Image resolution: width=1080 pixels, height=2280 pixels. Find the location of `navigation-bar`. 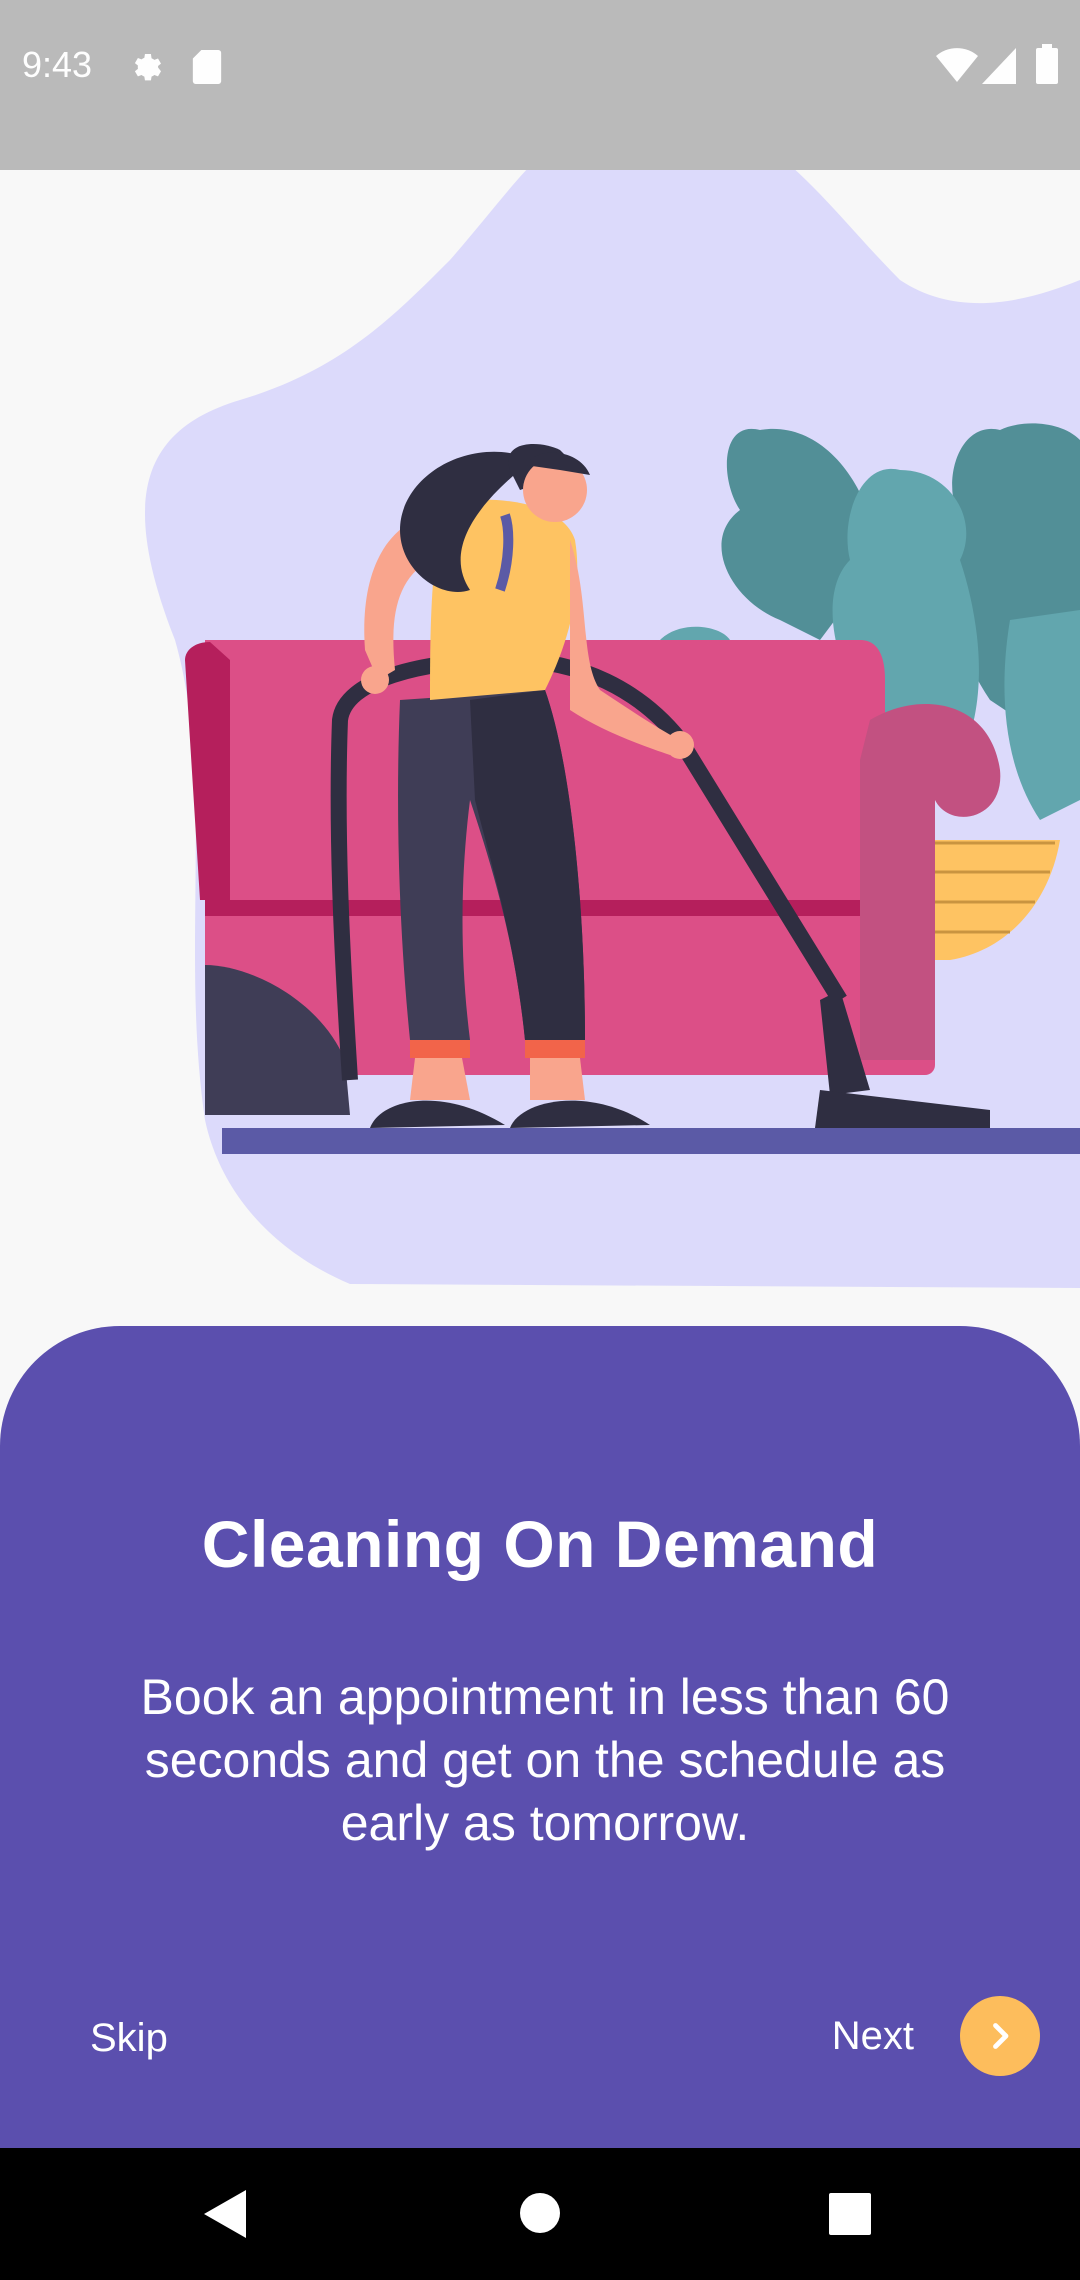

navigation-bar is located at coordinates (540, 2214).